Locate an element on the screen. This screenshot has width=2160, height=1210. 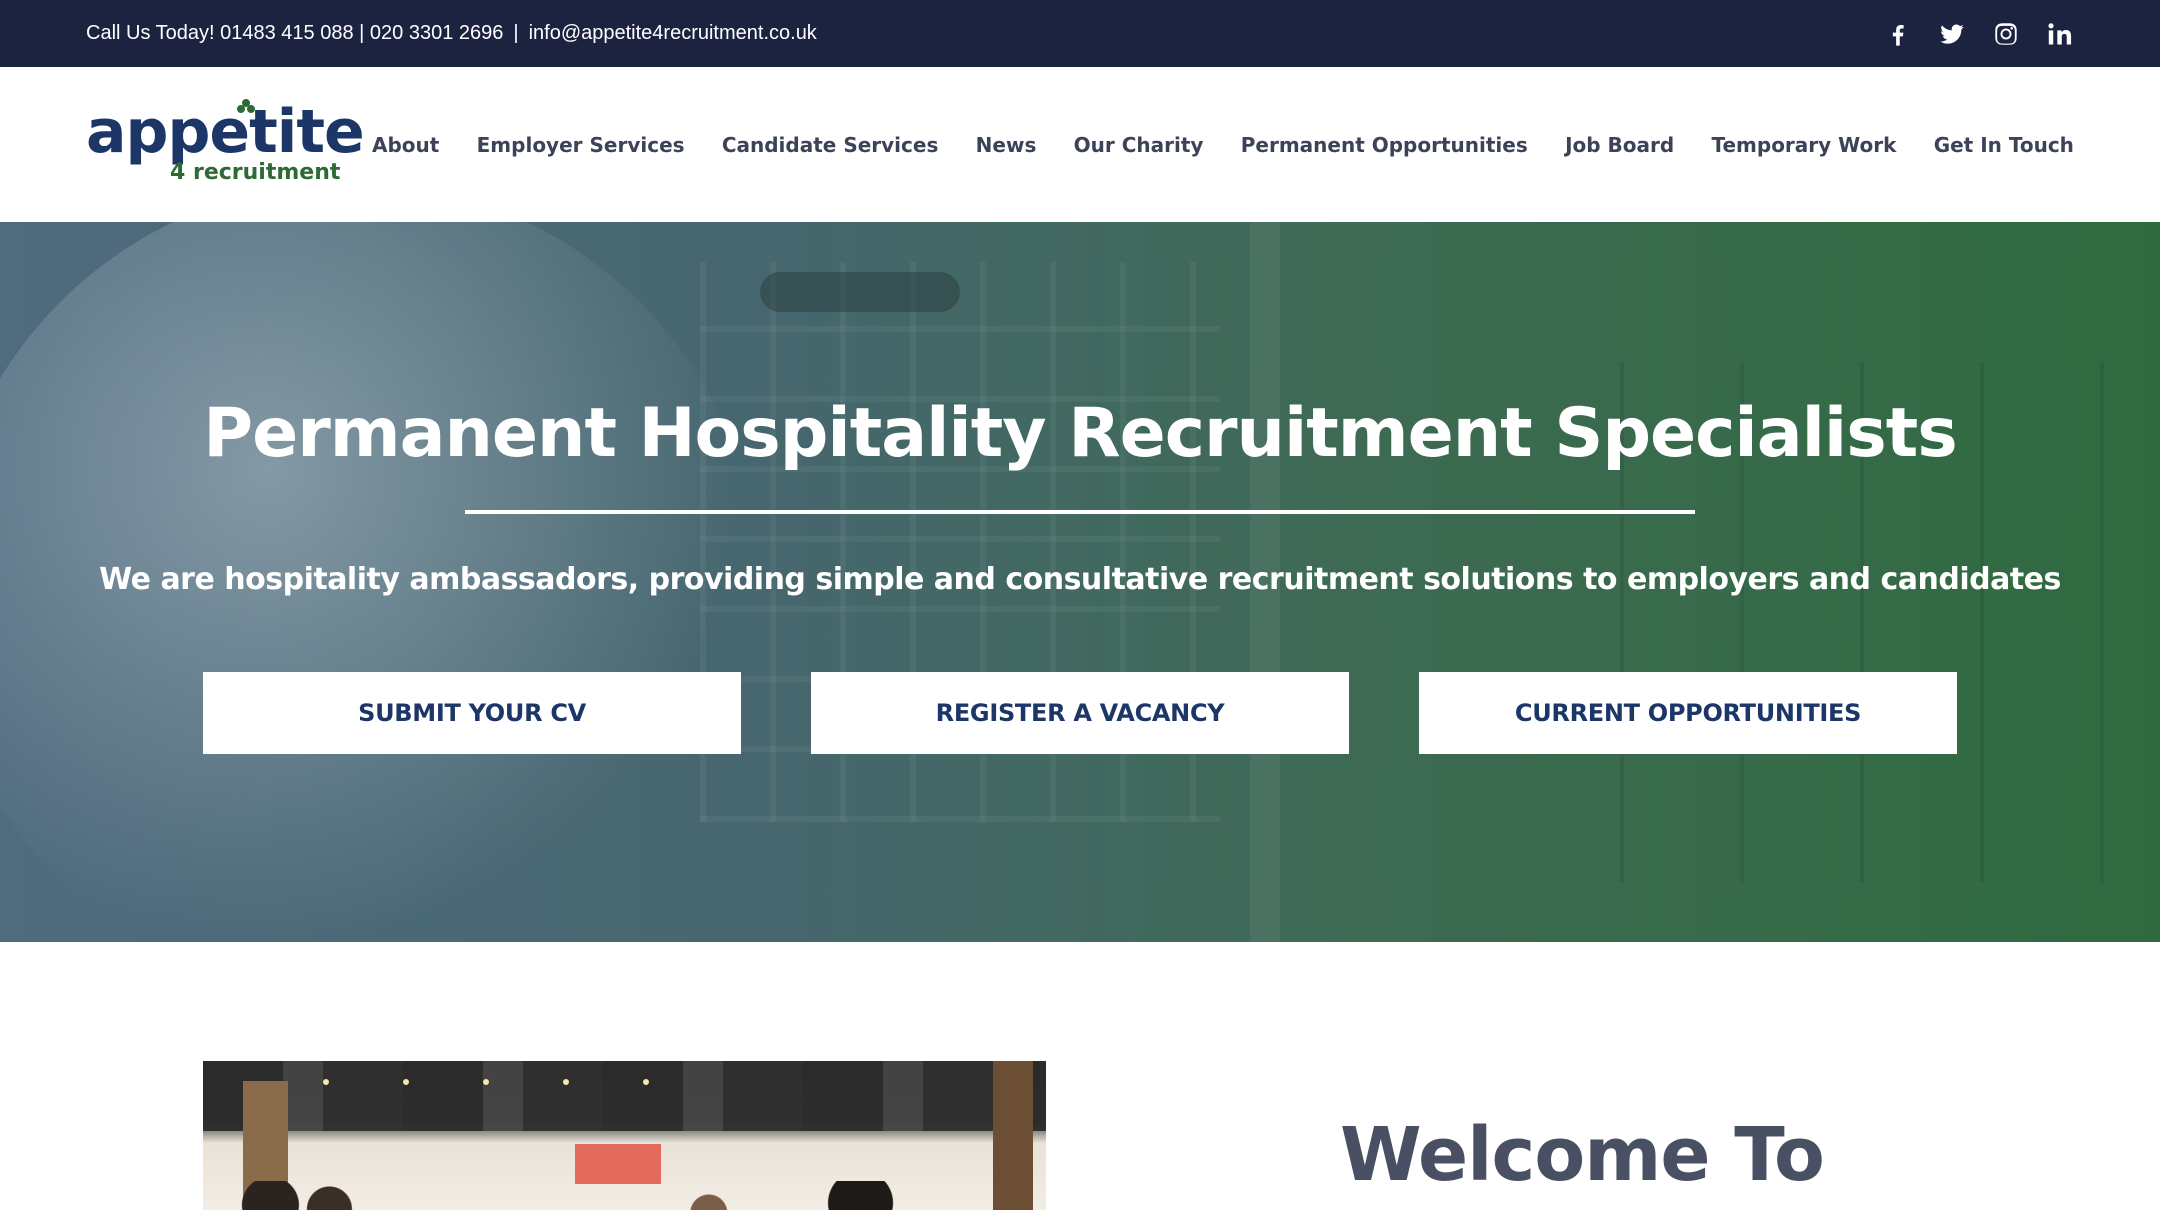
welcome-title: Welcome To is located at coordinates (1582, 1155).